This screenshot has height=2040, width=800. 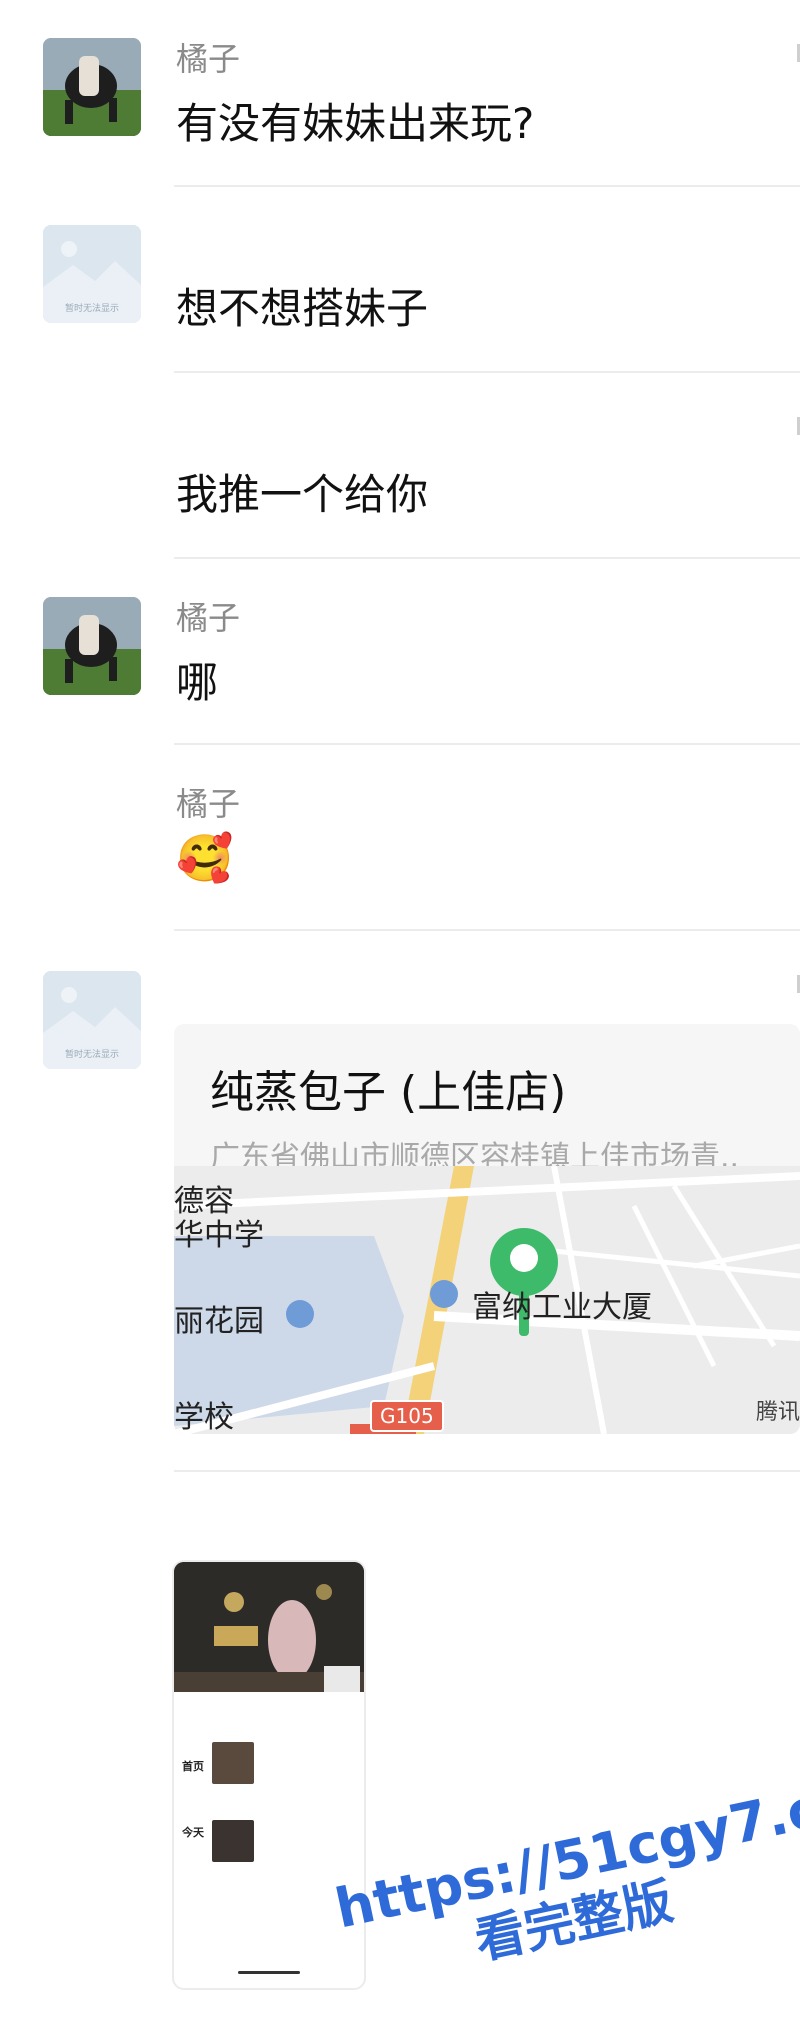 I want to click on chat-message-5: 橘子 🥰, so click(x=400, y=838).